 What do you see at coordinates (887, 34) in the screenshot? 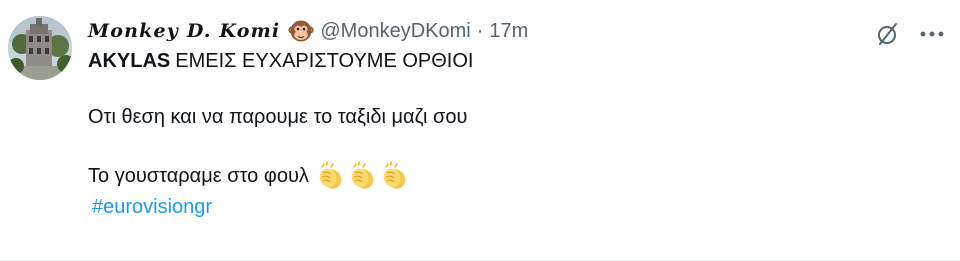
I see `grok-icon` at bounding box center [887, 34].